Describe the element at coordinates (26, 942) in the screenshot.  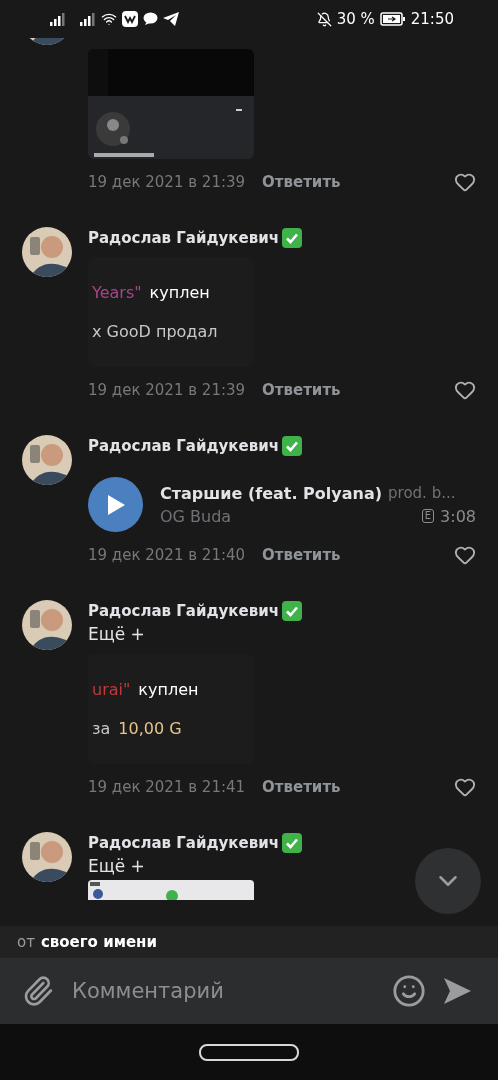
I see `sender-prefix: от` at that location.